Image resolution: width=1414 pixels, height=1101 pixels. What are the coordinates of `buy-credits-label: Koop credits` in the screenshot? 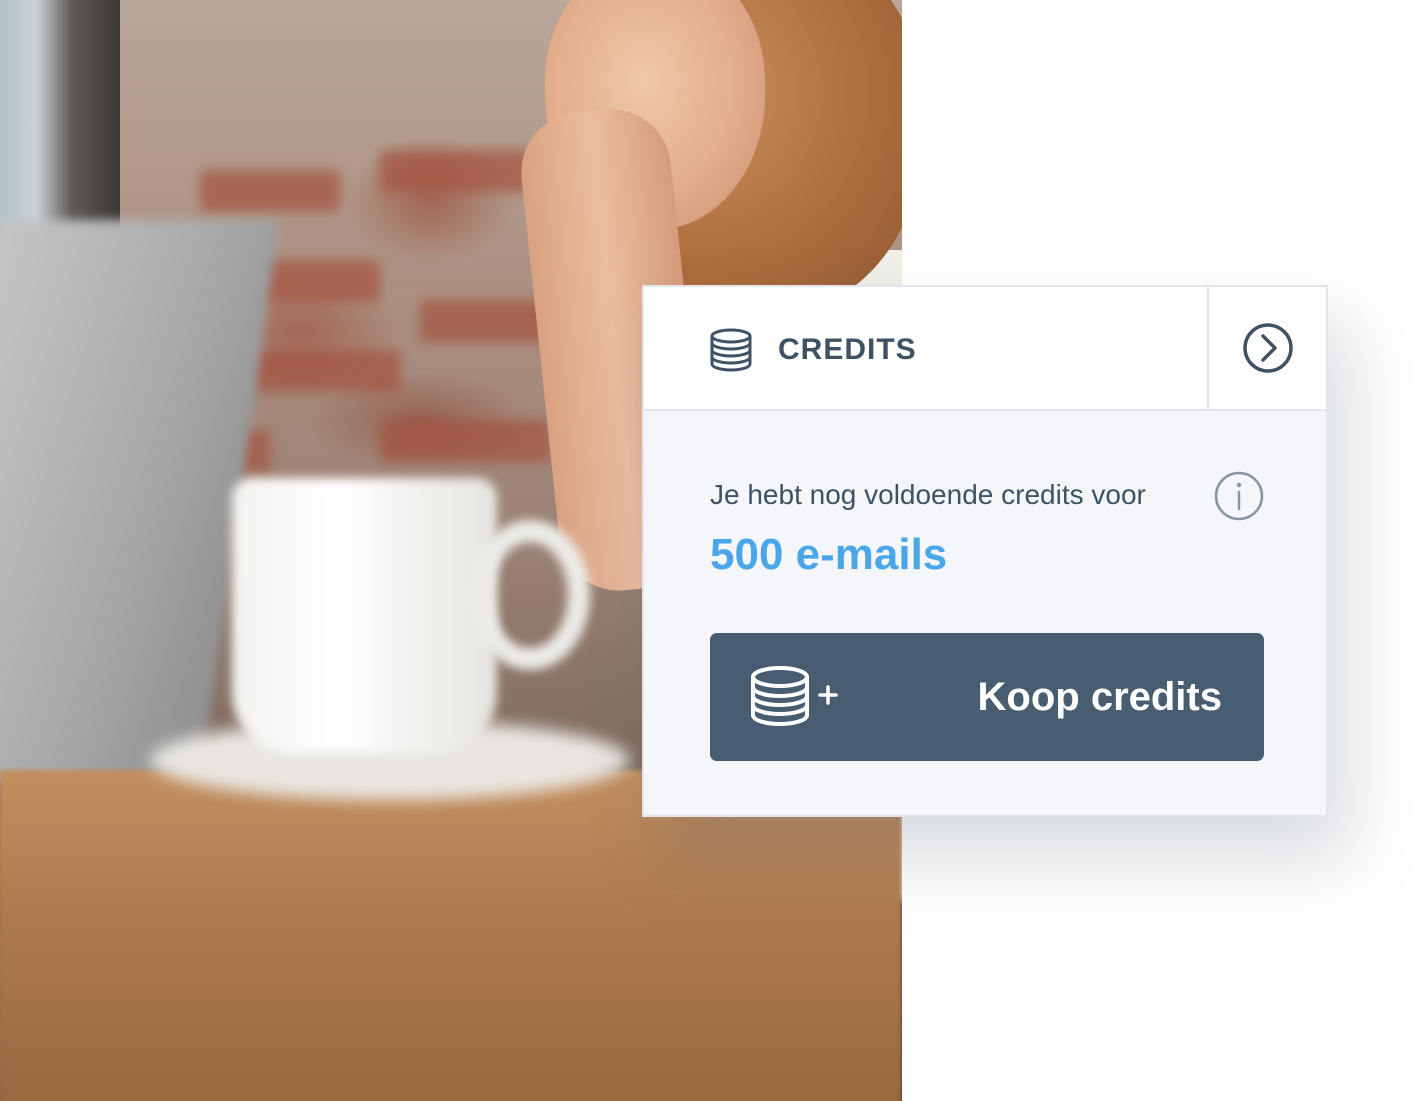 It's located at (1099, 697).